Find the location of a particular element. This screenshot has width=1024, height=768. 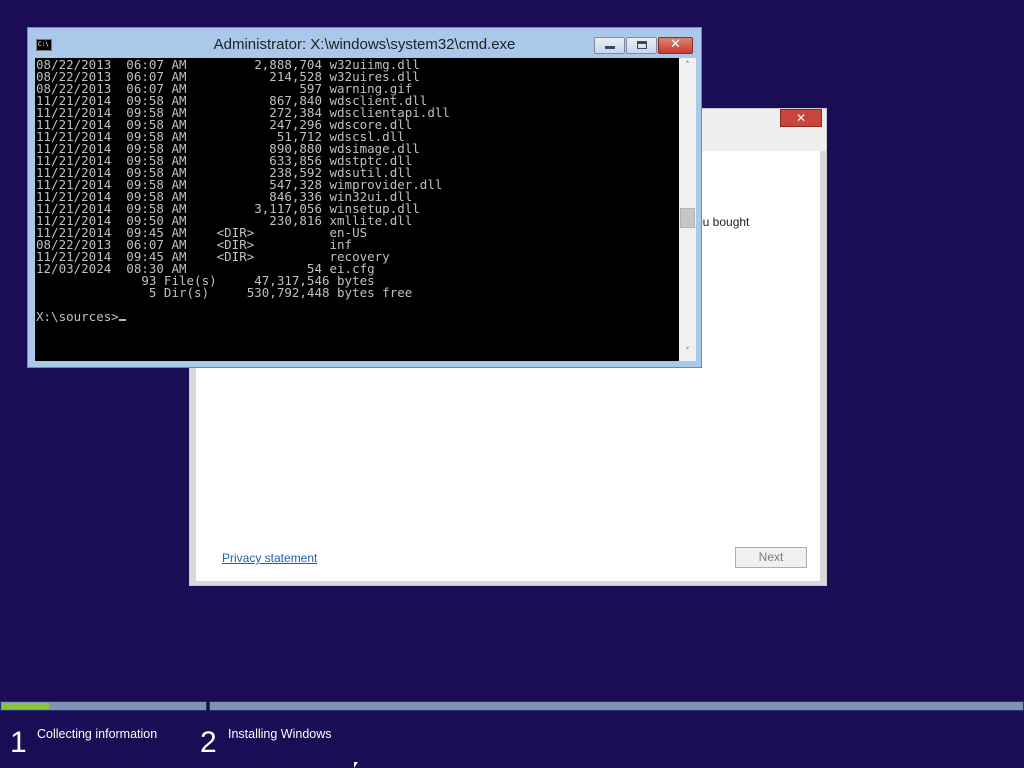

vertical-scrollbar: ˄ ˅ is located at coordinates (687, 209).